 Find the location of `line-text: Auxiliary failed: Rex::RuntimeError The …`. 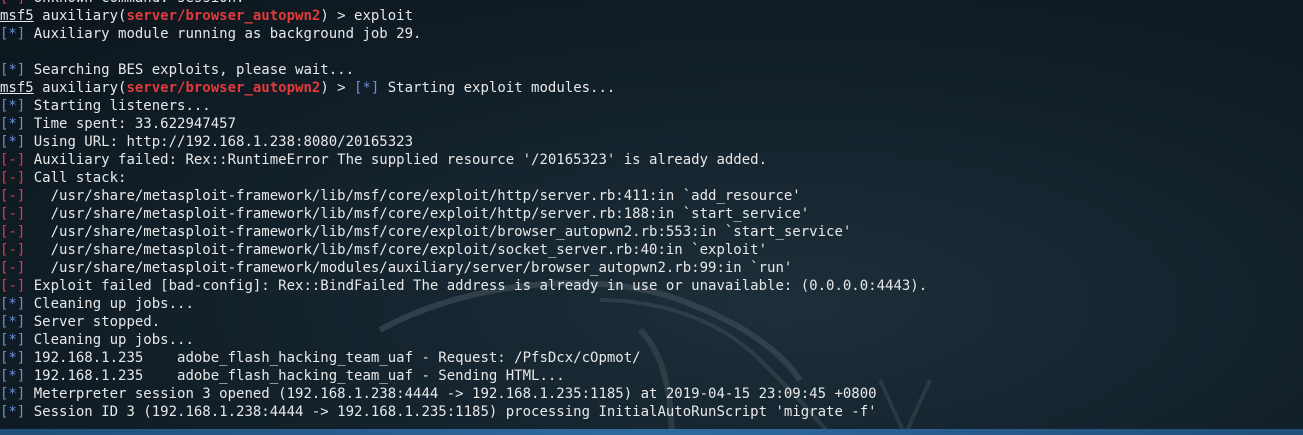

line-text: Auxiliary failed: Rex::RuntimeError The … is located at coordinates (396, 160).